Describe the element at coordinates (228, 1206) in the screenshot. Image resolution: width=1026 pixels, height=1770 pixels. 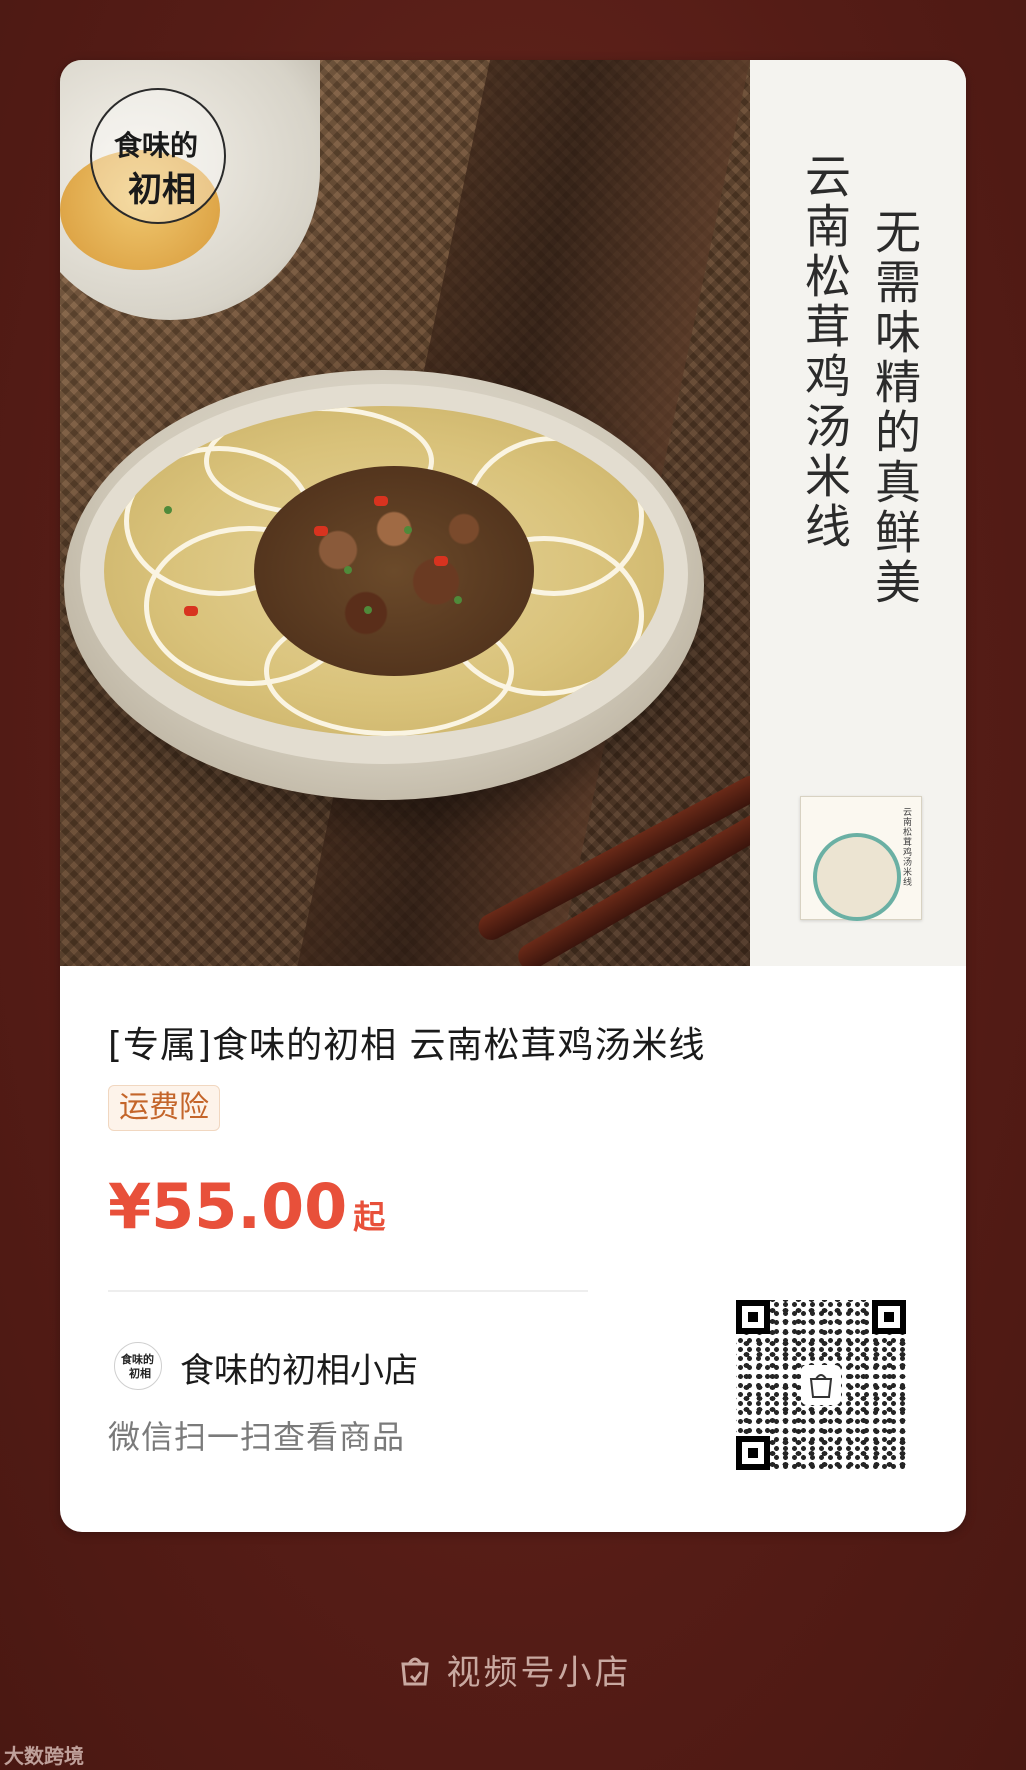
I see `price-amount: ¥55.00` at that location.